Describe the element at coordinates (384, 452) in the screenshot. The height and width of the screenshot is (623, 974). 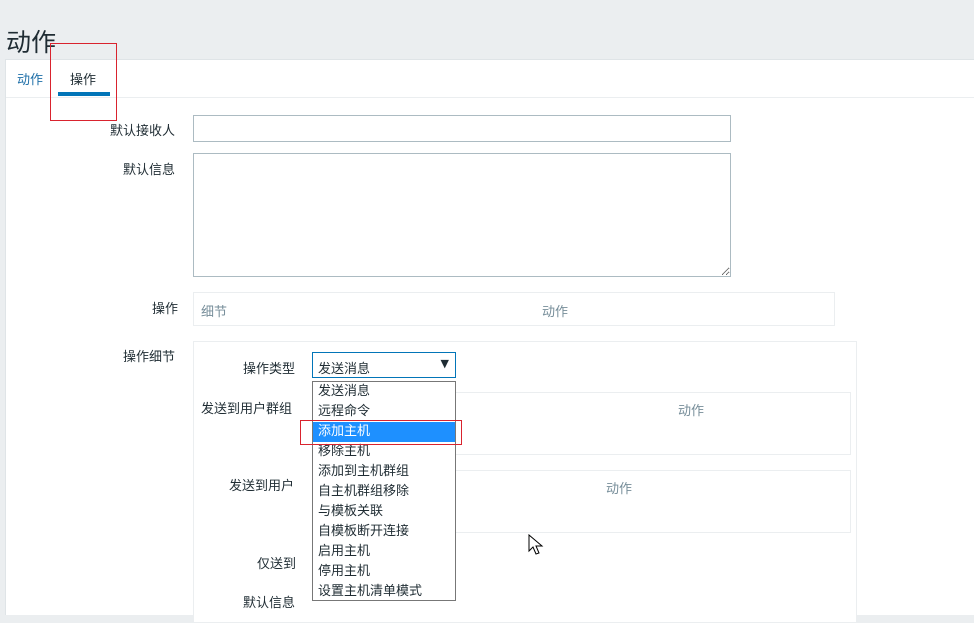
I see `dropdown-option-remove-host: 移除主机` at that location.